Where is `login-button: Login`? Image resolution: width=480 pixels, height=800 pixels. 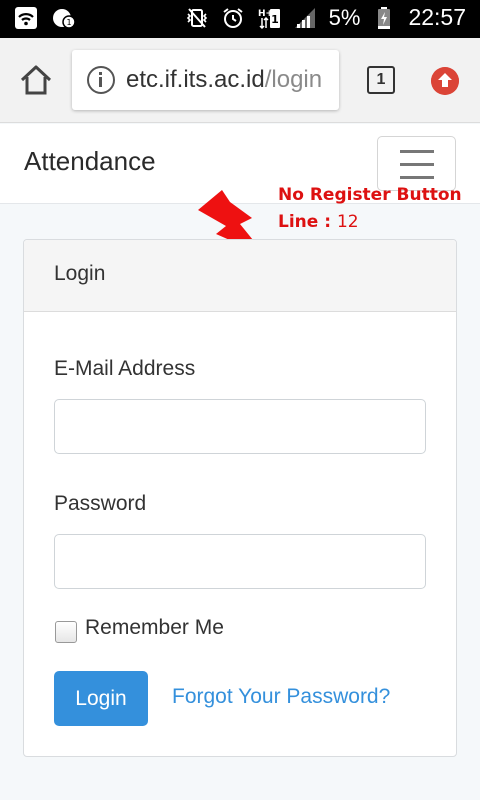 login-button: Login is located at coordinates (101, 698).